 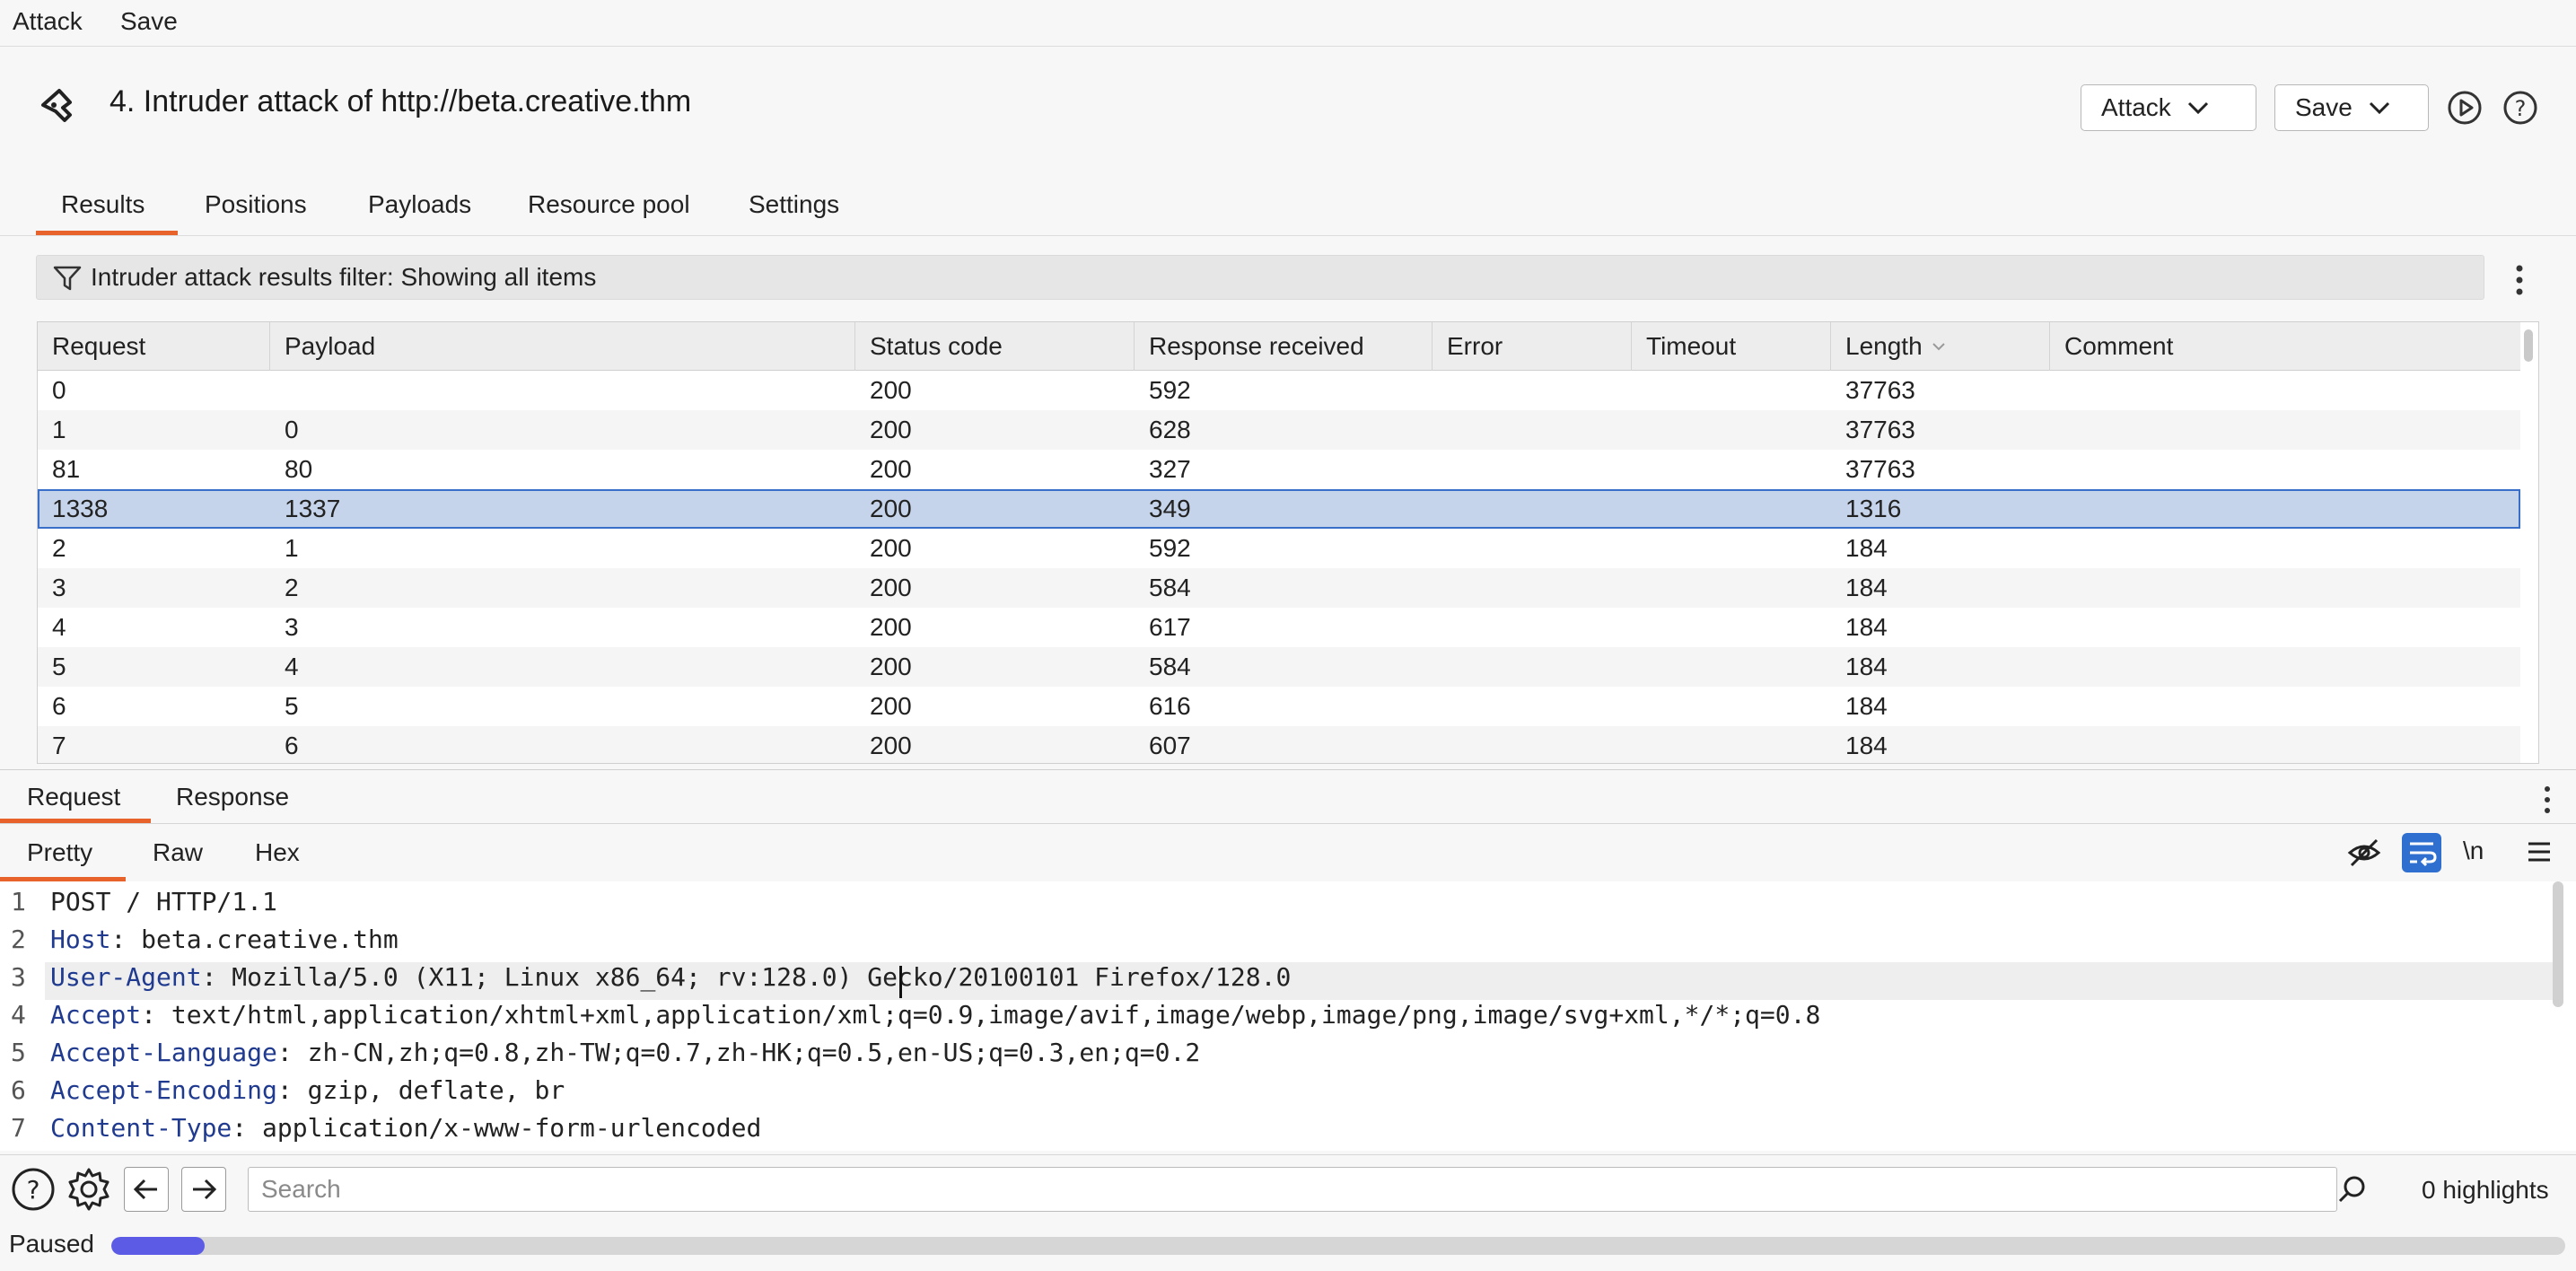 I want to click on play-icon, so click(x=2465, y=108).